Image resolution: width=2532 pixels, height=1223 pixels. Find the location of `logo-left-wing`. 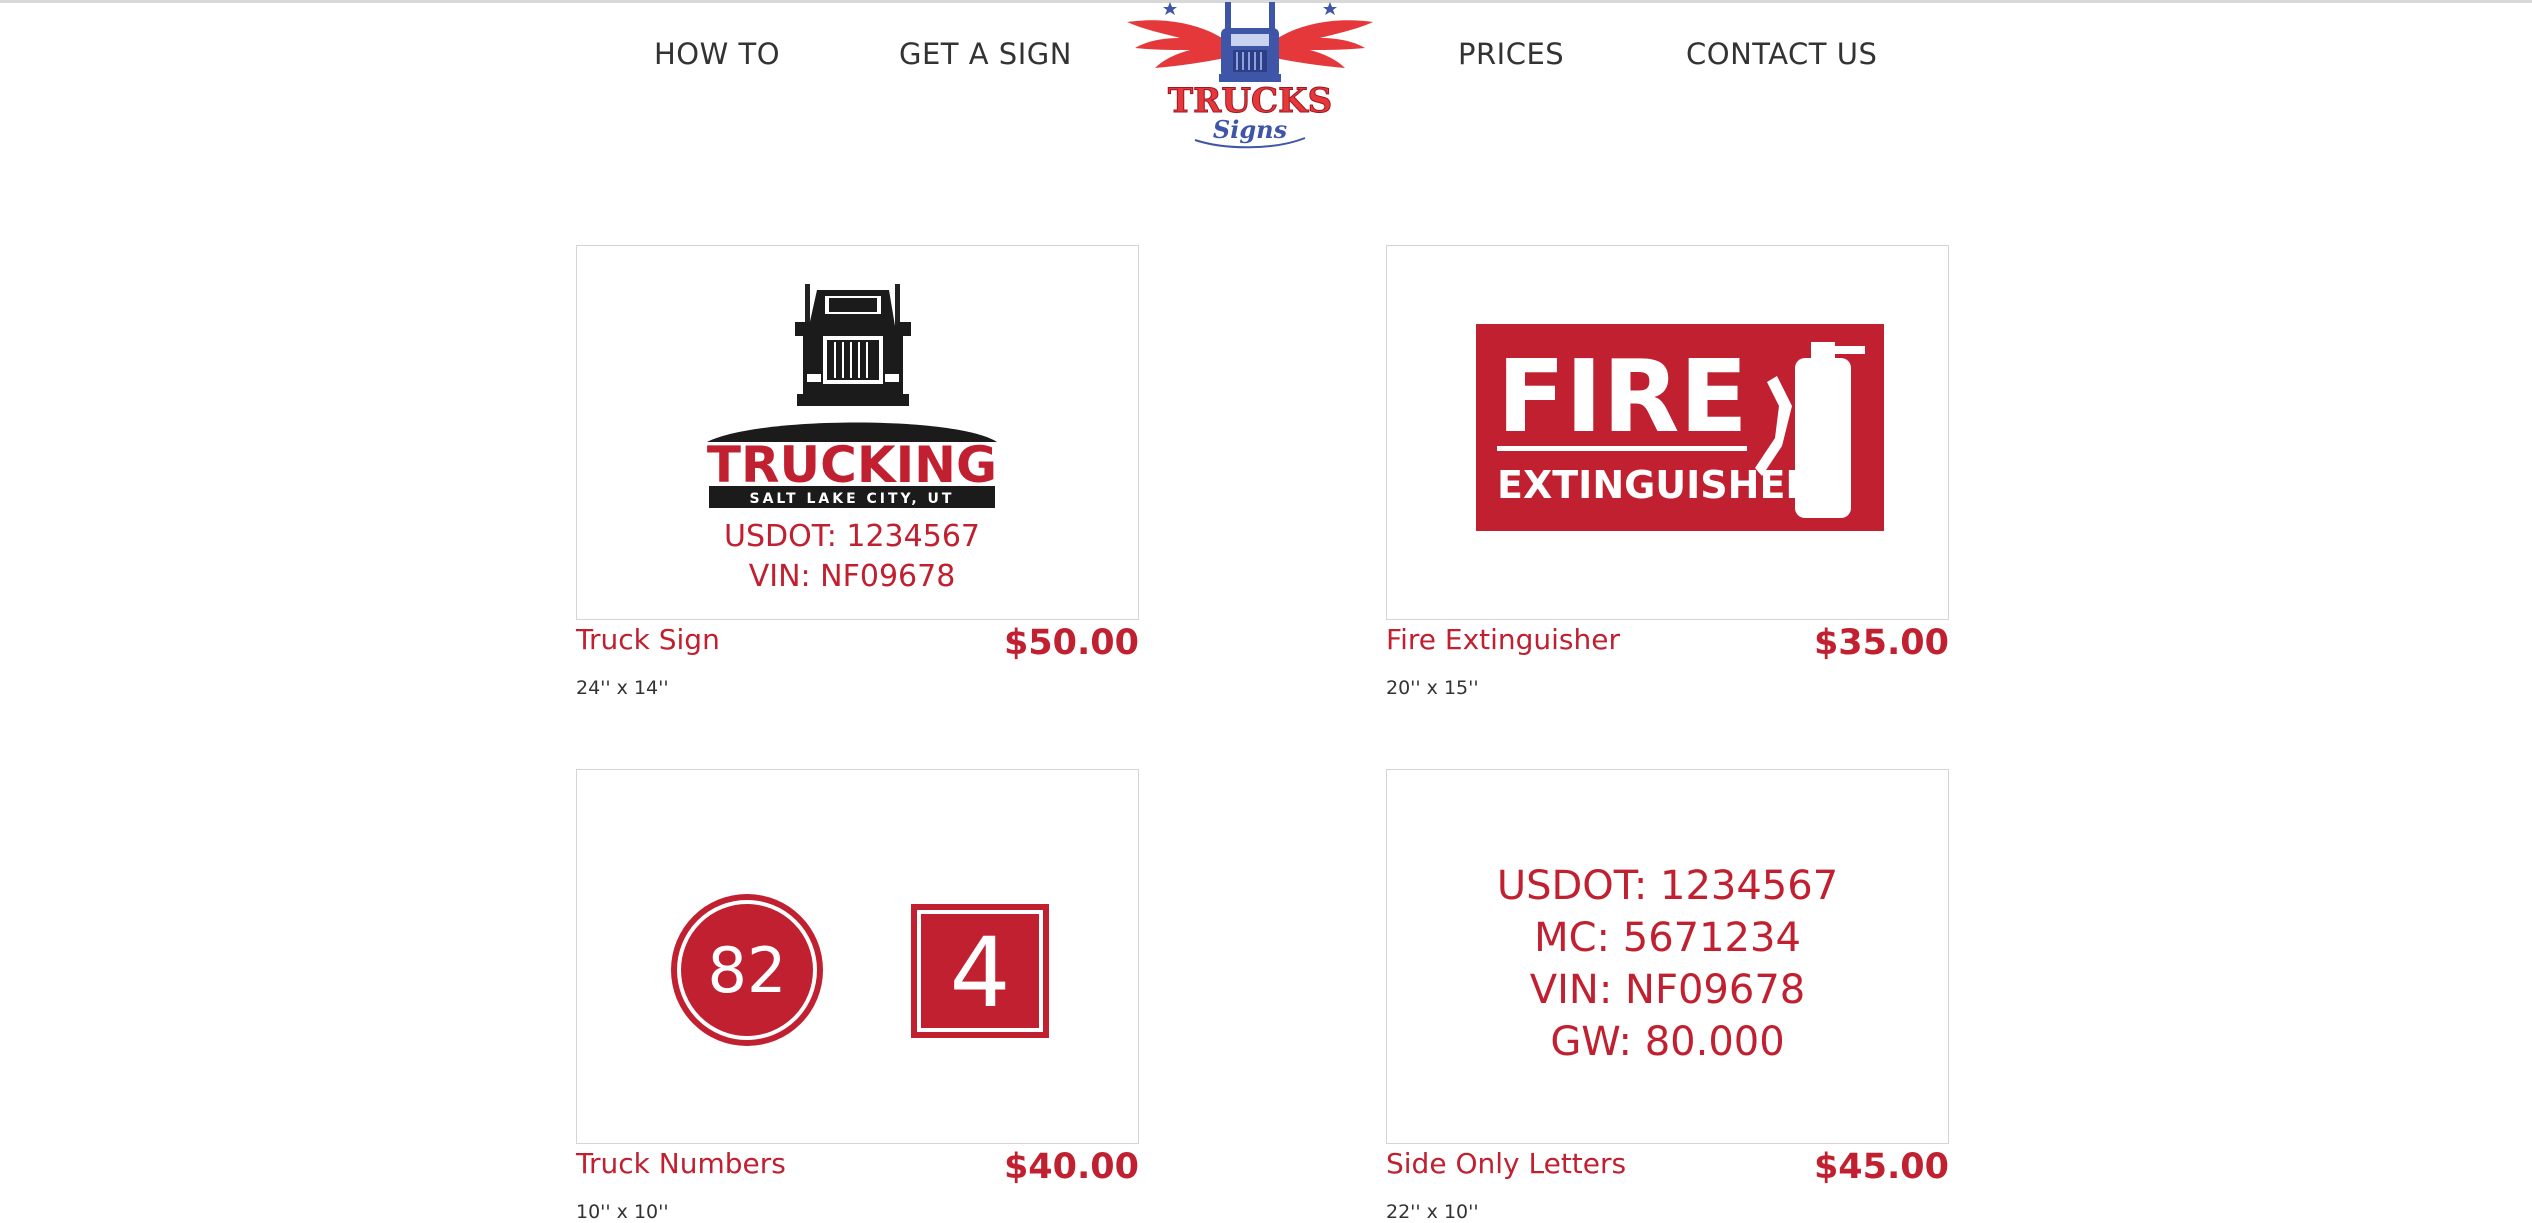

logo-left-wing is located at coordinates (1176, 44).